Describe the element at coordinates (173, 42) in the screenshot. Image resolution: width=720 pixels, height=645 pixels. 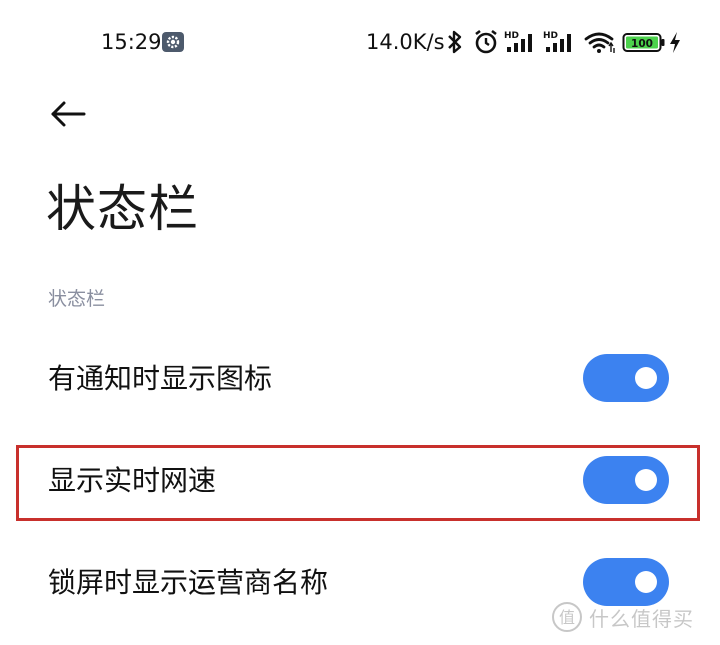
I see `settings-gear-icon` at that location.